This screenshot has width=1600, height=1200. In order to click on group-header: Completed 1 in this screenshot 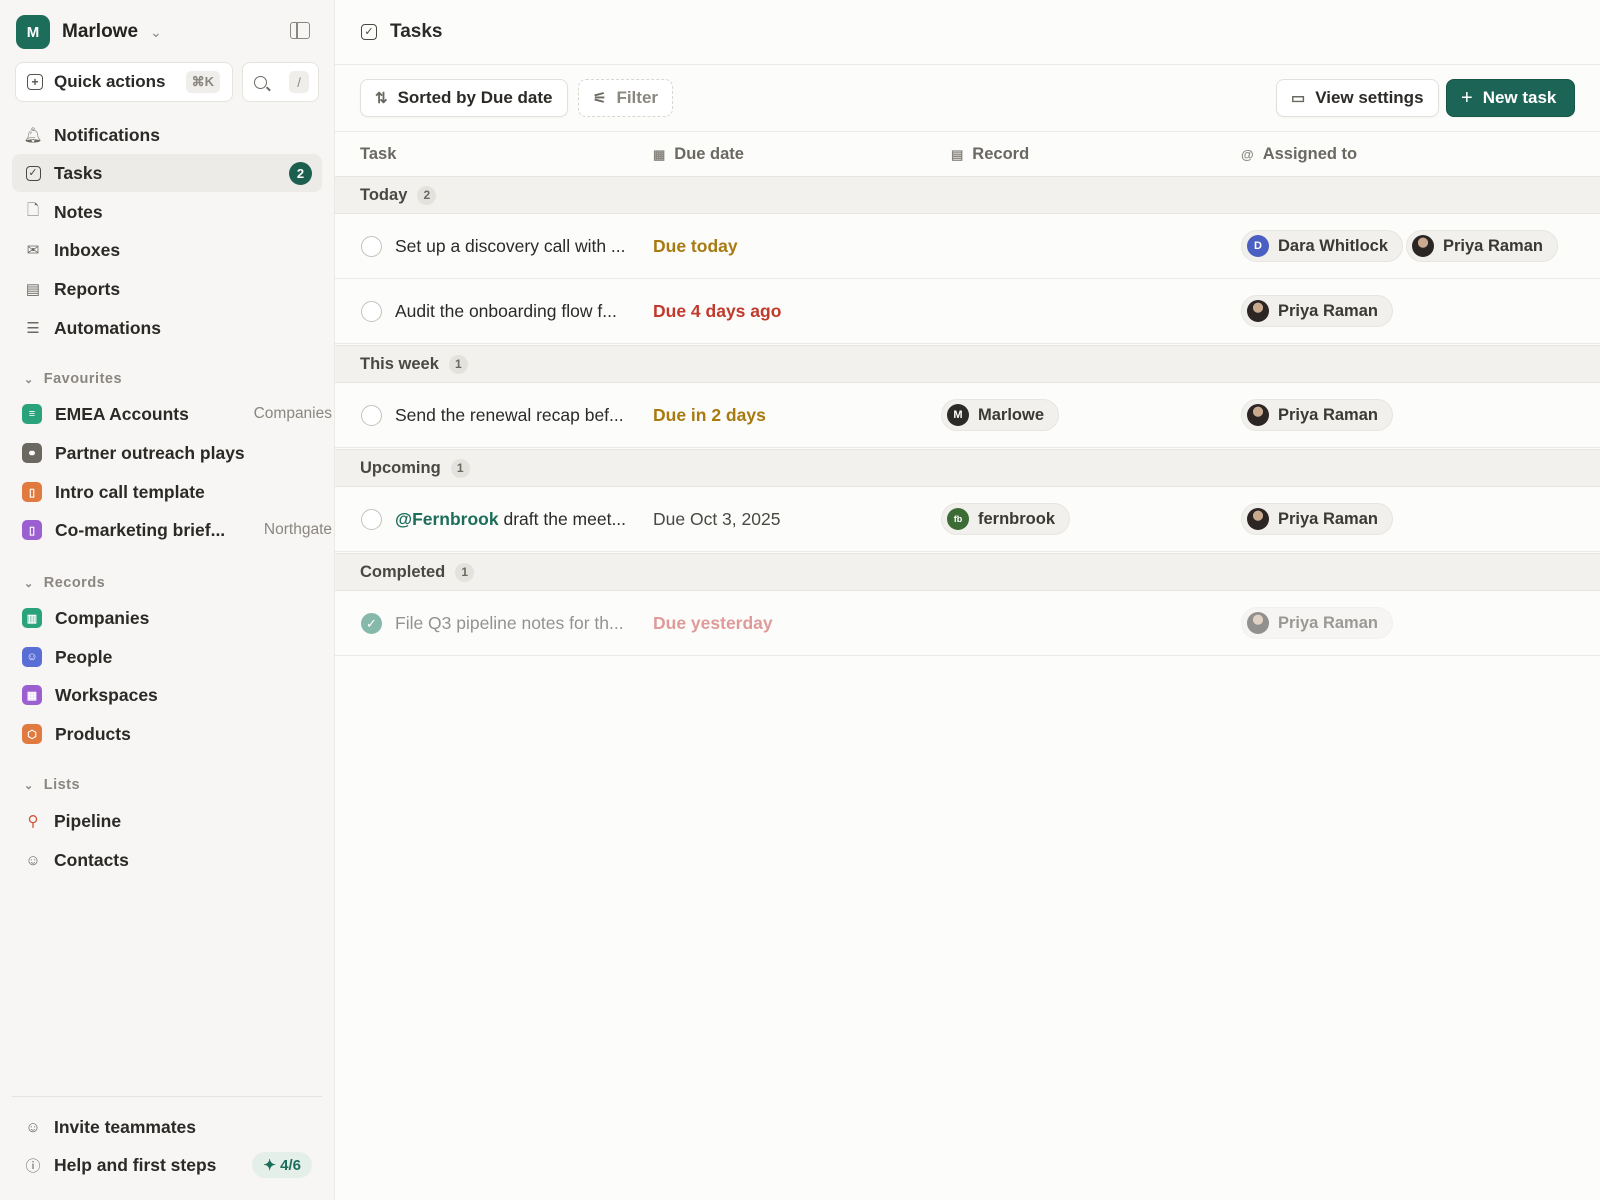, I will do `click(967, 572)`.